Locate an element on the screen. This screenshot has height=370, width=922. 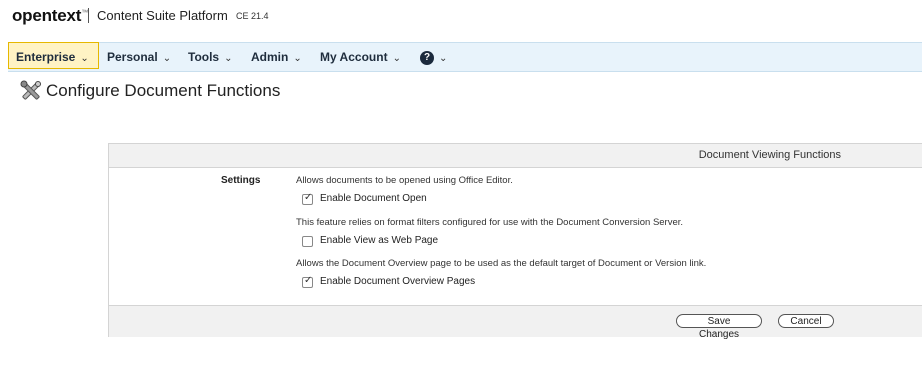
nav-tools-label: Tools is located at coordinates (204, 57).